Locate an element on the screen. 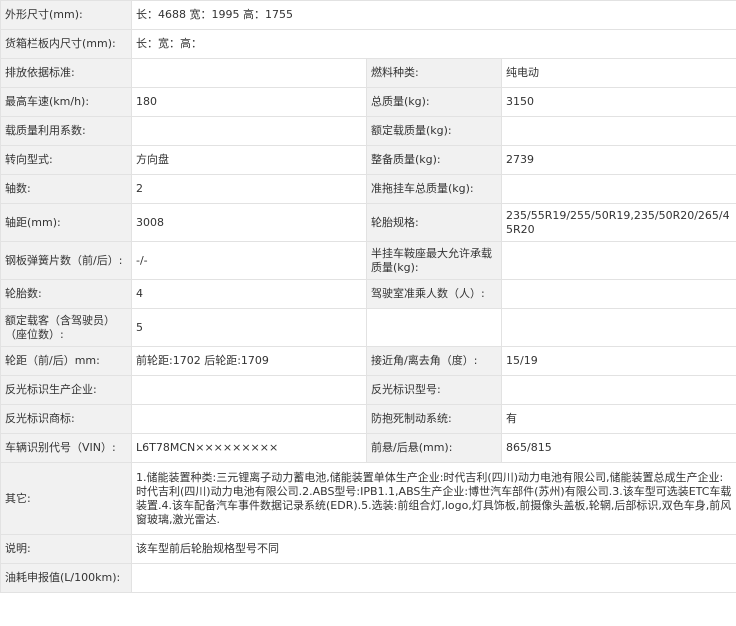 The height and width of the screenshot is (626, 736). spec-label is located at coordinates (434, 327).